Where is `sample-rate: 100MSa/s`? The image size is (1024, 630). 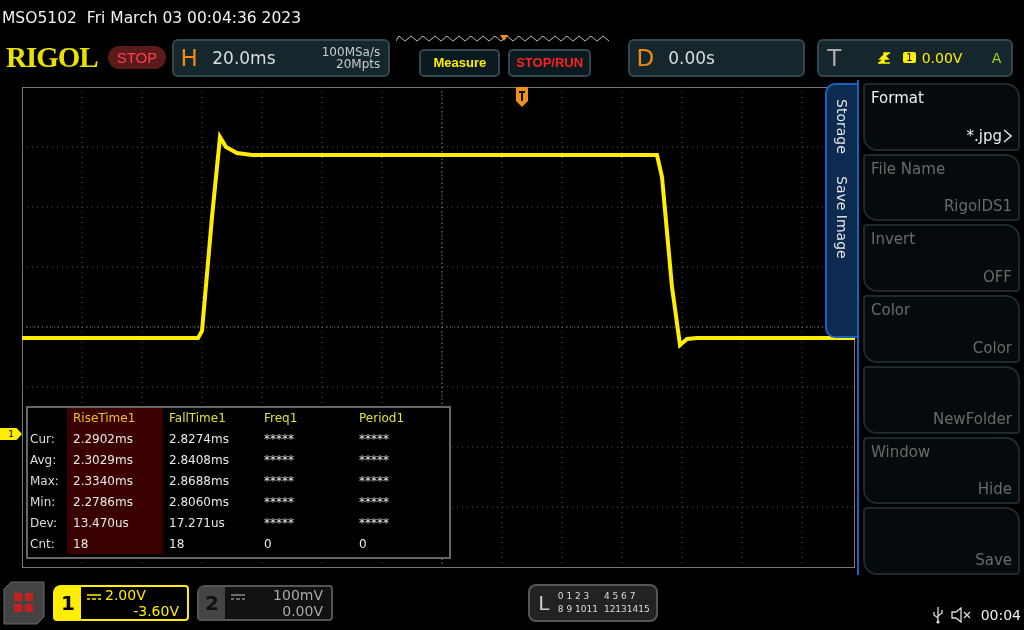
sample-rate: 100MSa/s is located at coordinates (351, 51).